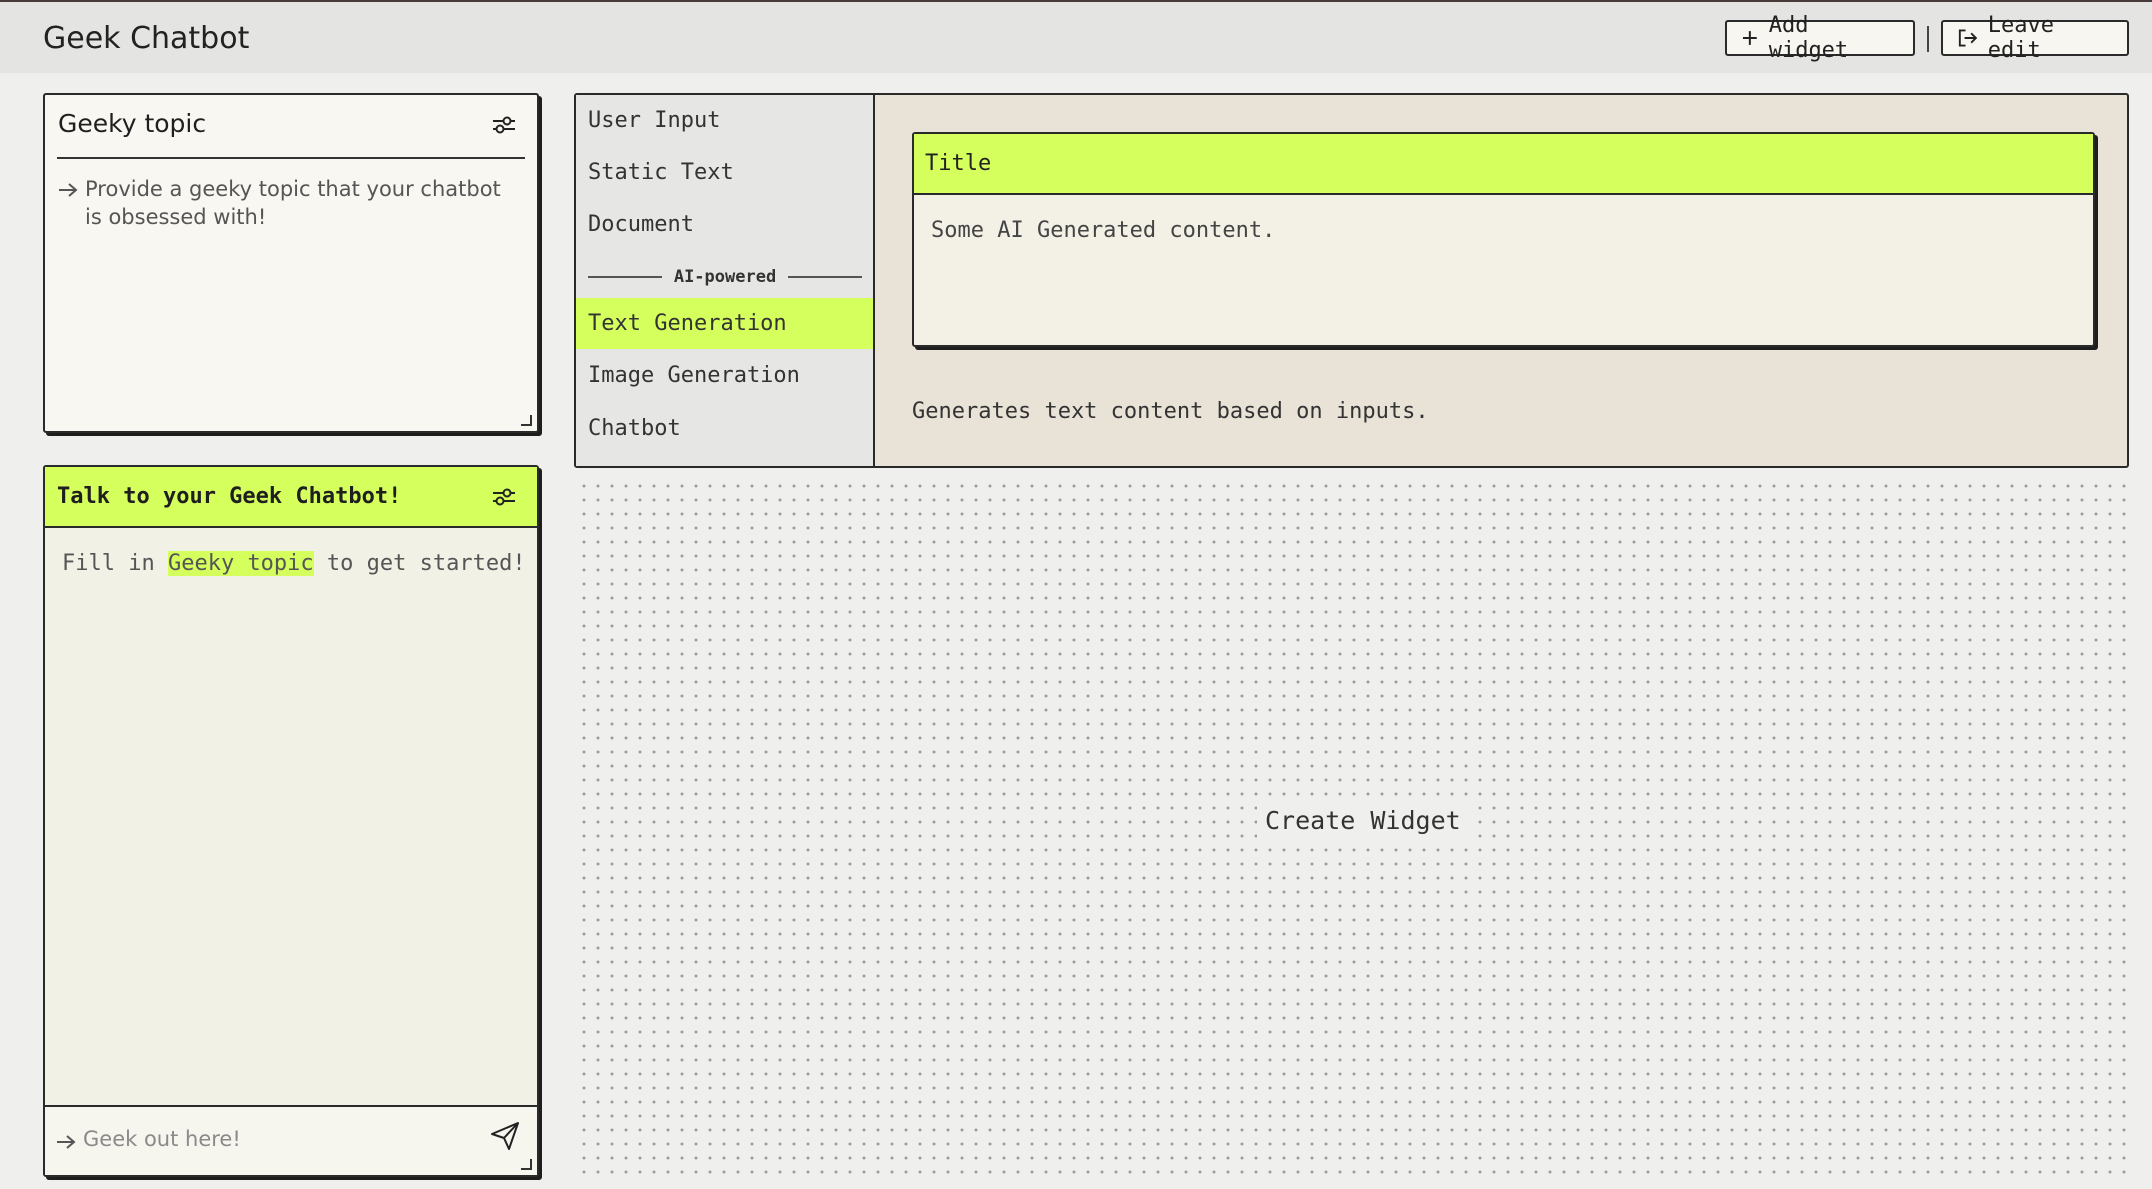 The image size is (2152, 1189). Describe the element at coordinates (146, 38) in the screenshot. I see `app-title: Geek Chatbot` at that location.